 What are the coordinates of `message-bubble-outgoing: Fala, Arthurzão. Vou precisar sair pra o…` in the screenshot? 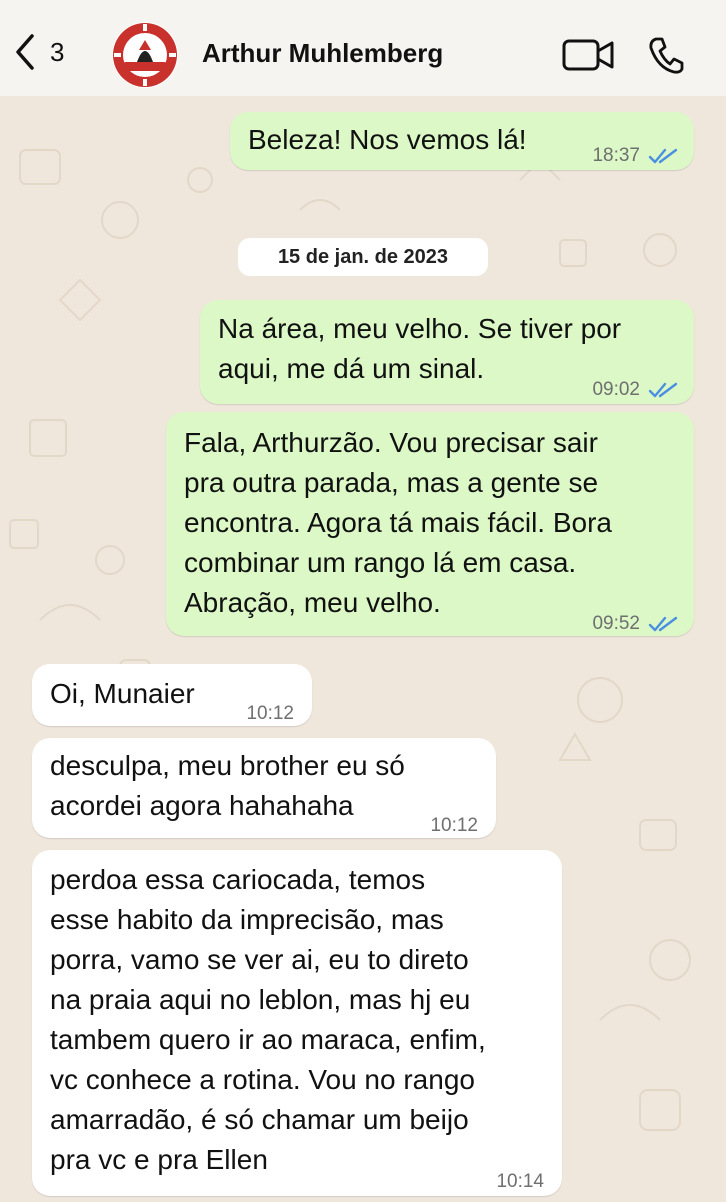 It's located at (430, 524).